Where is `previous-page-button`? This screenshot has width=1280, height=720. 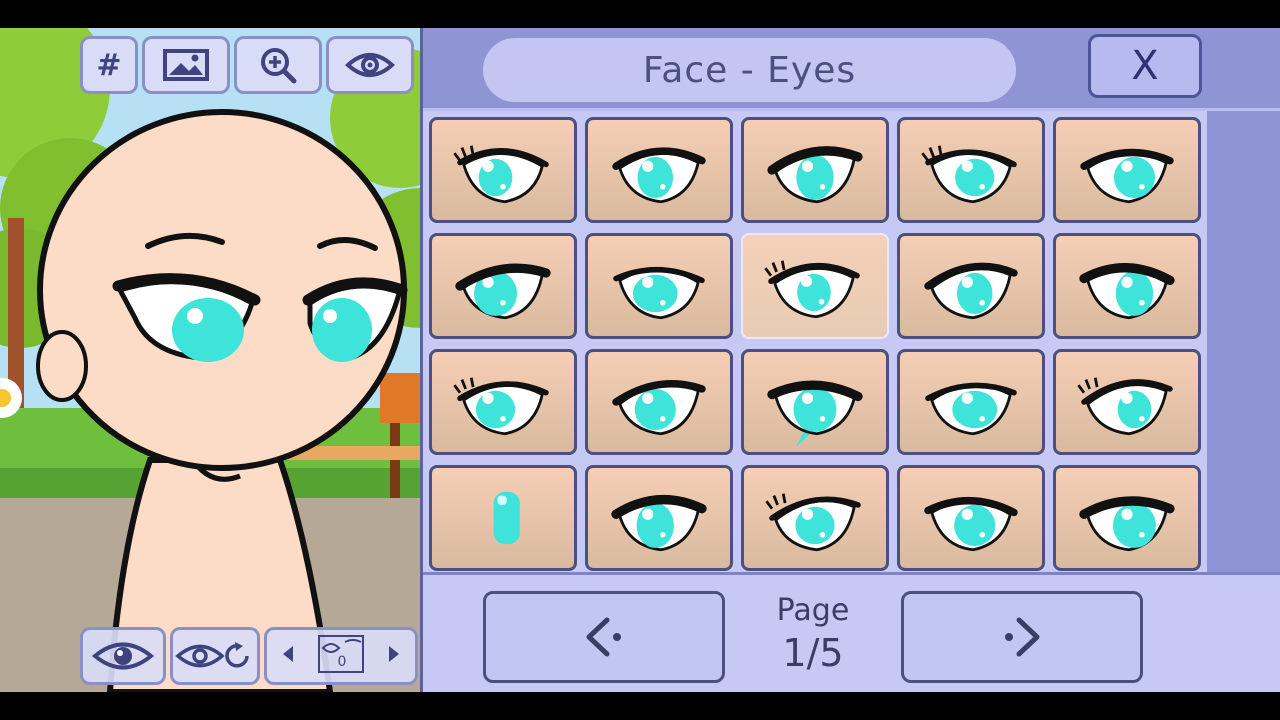 previous-page-button is located at coordinates (604, 637).